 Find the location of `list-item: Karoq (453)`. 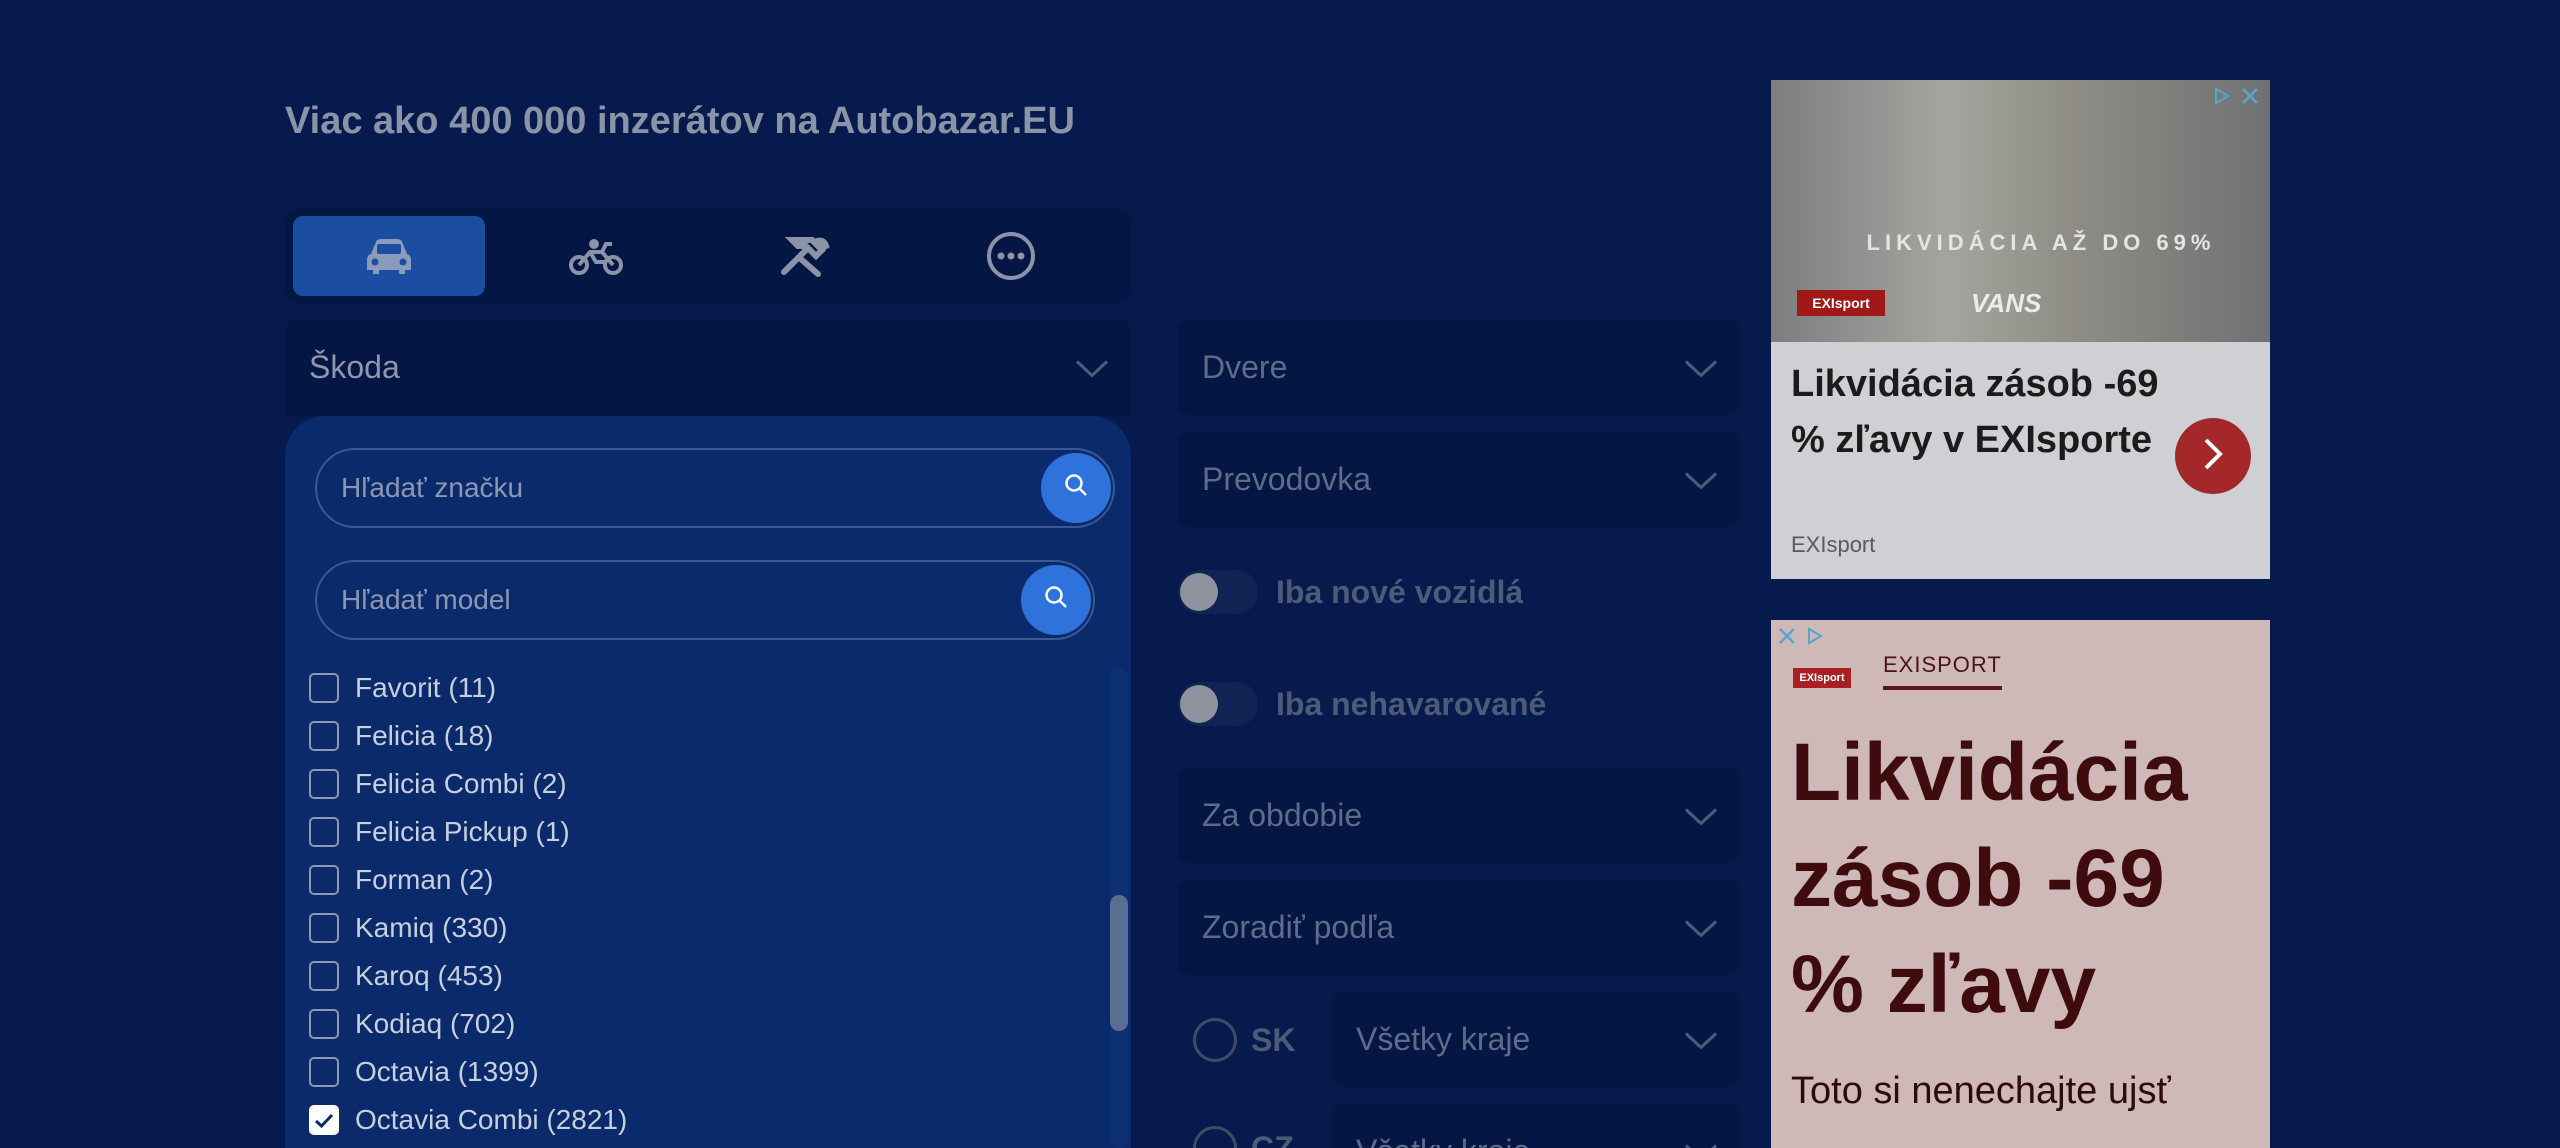

list-item: Karoq (453) is located at coordinates (699, 976).